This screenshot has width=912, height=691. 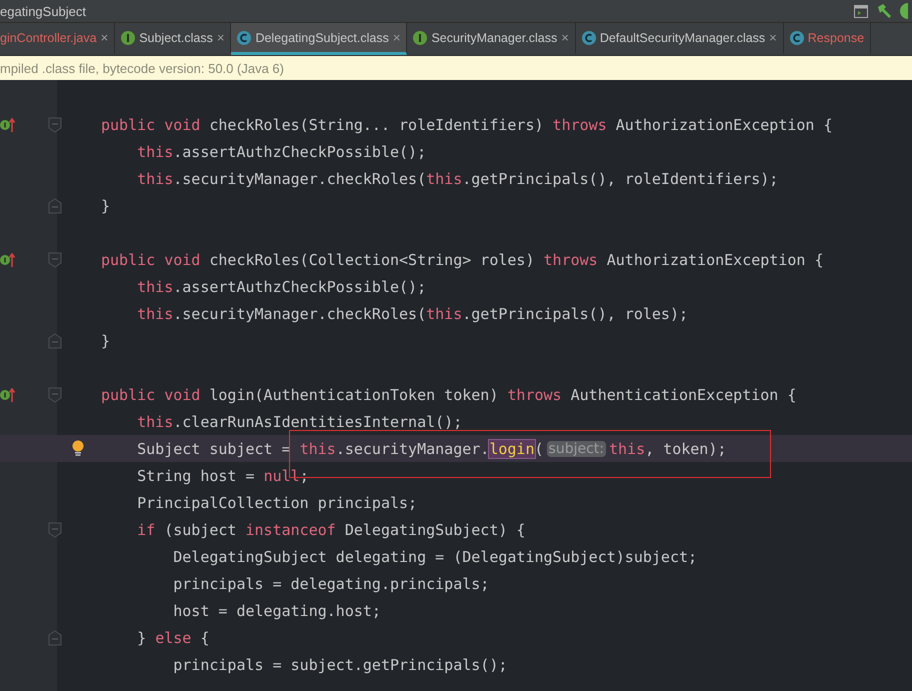 I want to click on tab-label: DelegatingSubject.class, so click(x=322, y=37).